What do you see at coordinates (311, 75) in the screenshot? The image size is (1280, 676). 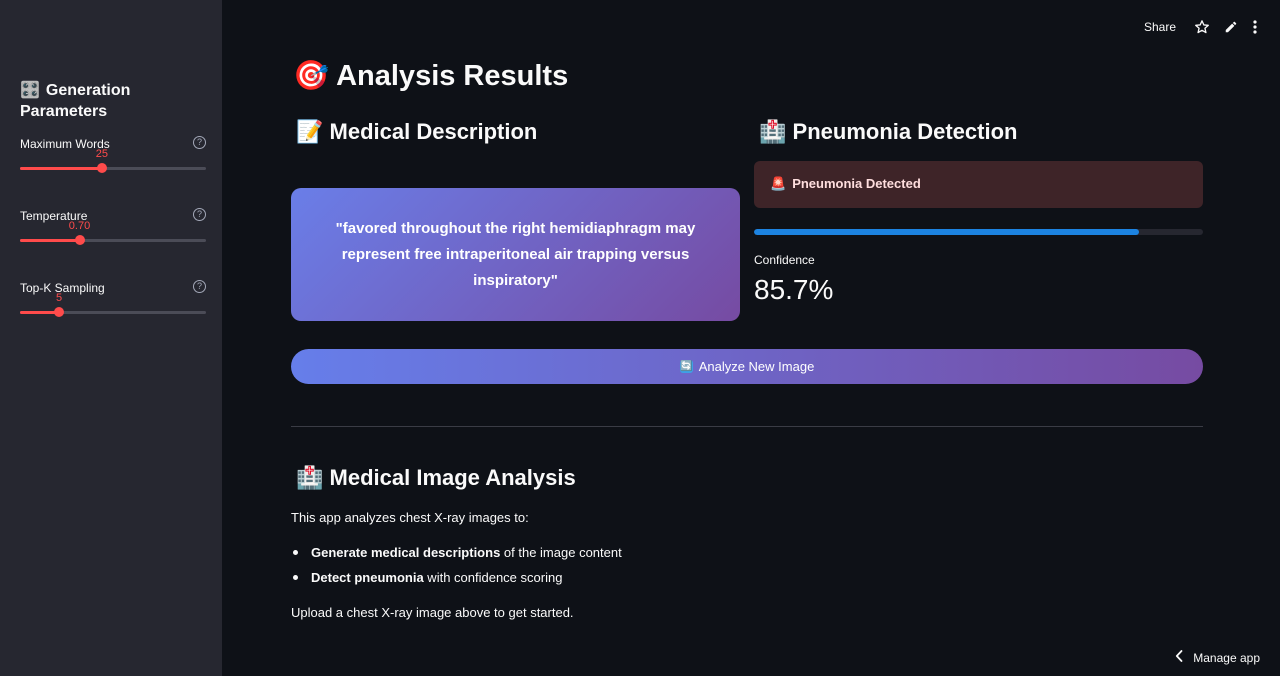 I see `target-icon: 🎯` at bounding box center [311, 75].